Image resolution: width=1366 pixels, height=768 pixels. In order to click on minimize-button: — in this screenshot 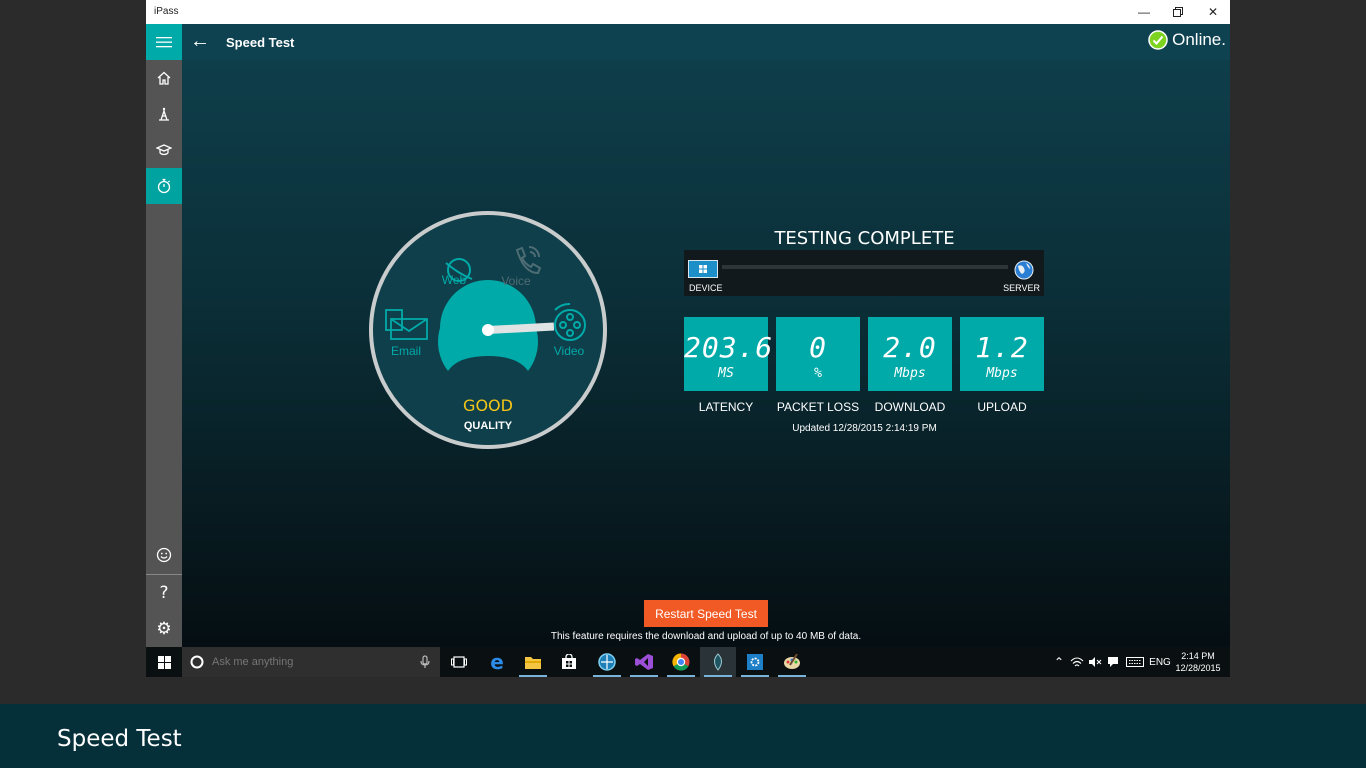, I will do `click(1144, 12)`.